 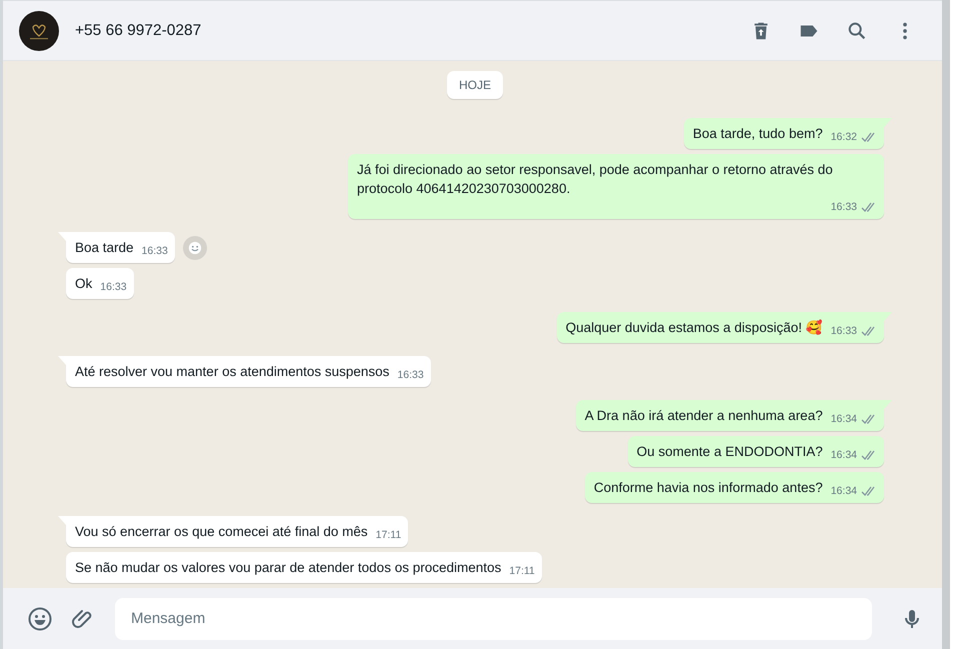 I want to click on message-text: Até resolver vou manter os atendimentos suspensos, so click(x=232, y=372).